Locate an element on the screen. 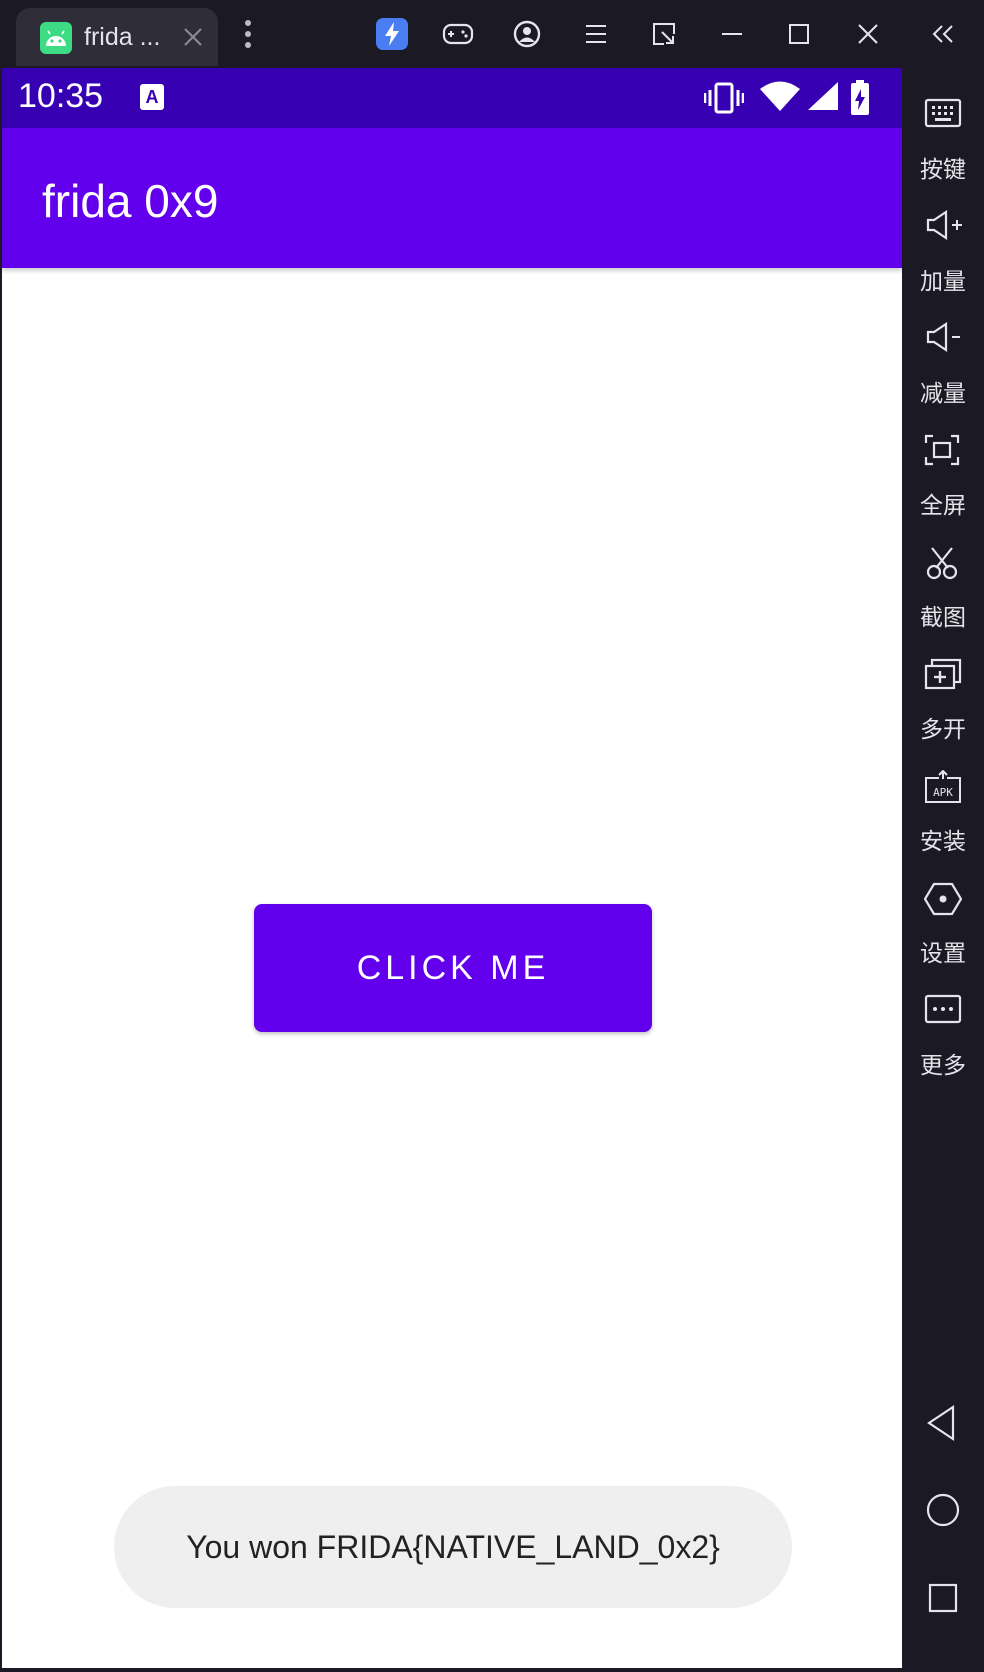  sidebar-item-keys: 按键 is located at coordinates (943, 146).